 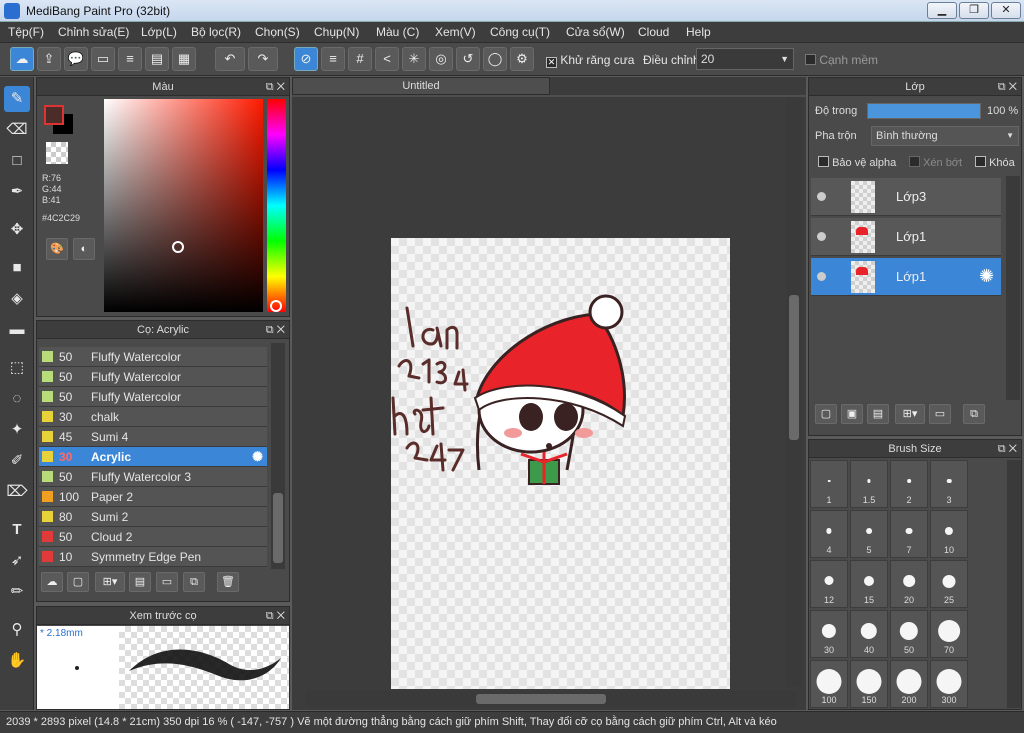 I want to click on duplicate-layer-icon: ⧉, so click(x=974, y=414).